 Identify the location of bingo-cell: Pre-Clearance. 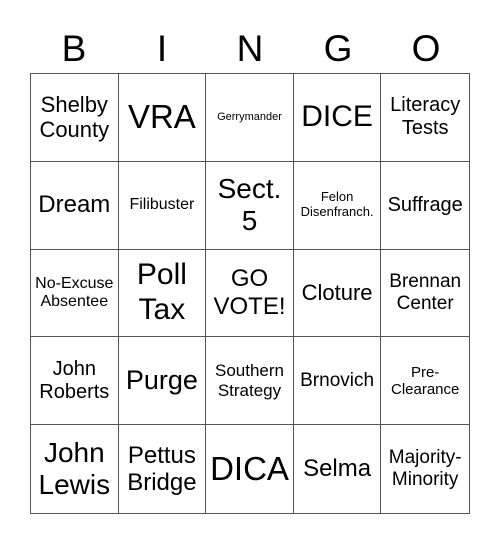
(425, 381).